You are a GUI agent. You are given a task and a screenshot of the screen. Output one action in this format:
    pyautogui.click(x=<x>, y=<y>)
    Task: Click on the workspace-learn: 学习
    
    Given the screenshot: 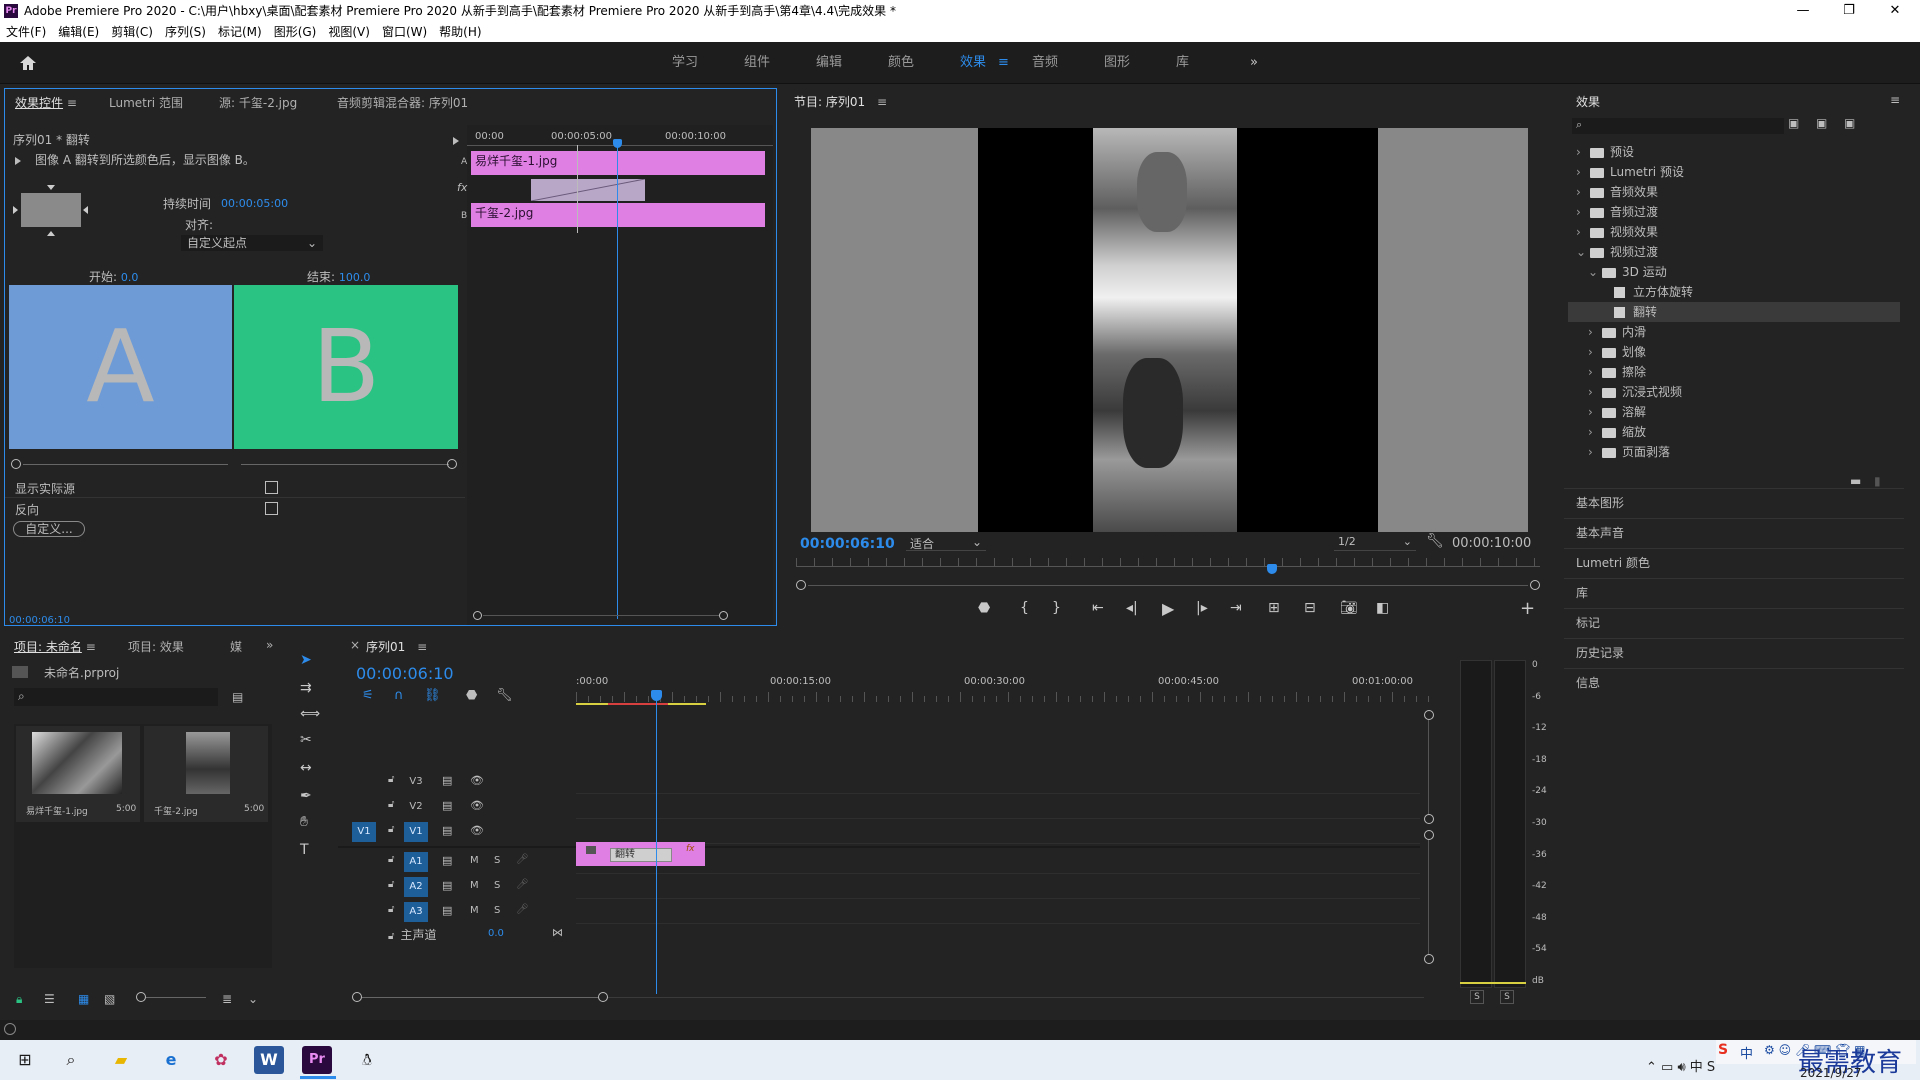 What is the action you would take?
    pyautogui.click(x=685, y=63)
    